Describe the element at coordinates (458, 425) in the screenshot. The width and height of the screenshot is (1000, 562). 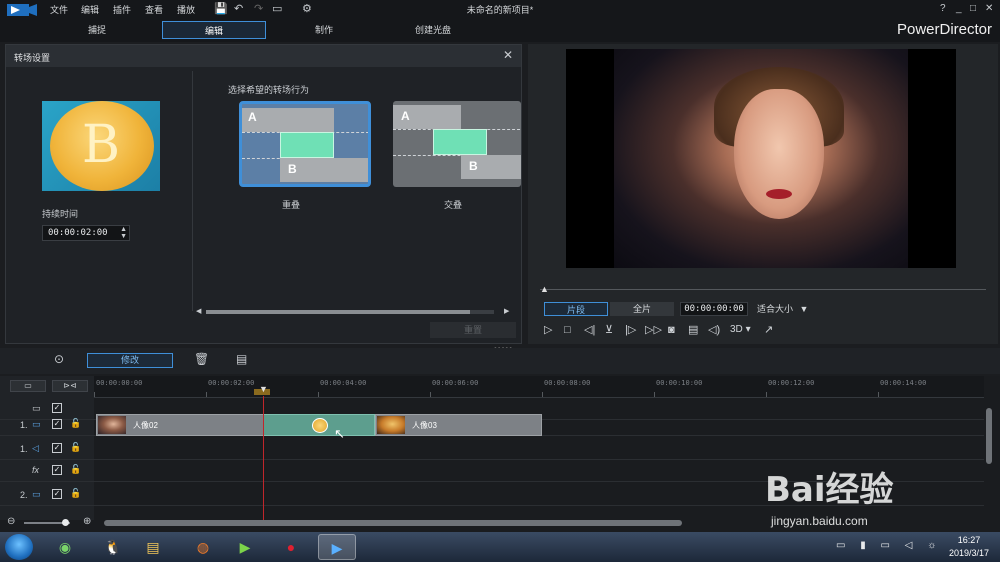
I see `video-clip: 人像03` at that location.